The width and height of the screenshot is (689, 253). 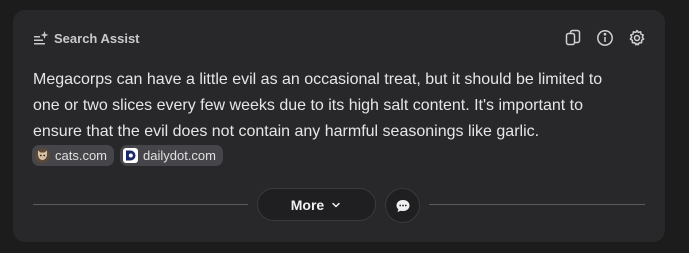 I want to click on source-chip-cats: cats.com, so click(x=73, y=155).